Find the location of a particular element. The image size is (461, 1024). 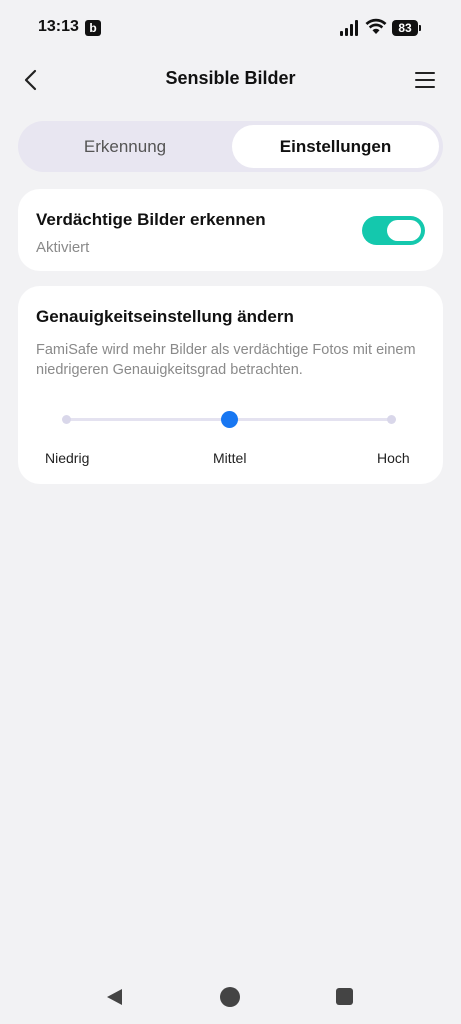

wifi-icon is located at coordinates (376, 26).